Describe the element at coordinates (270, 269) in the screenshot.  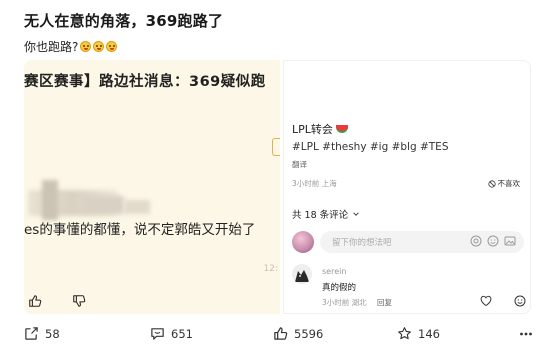
I see `image-time: 12:` at that location.